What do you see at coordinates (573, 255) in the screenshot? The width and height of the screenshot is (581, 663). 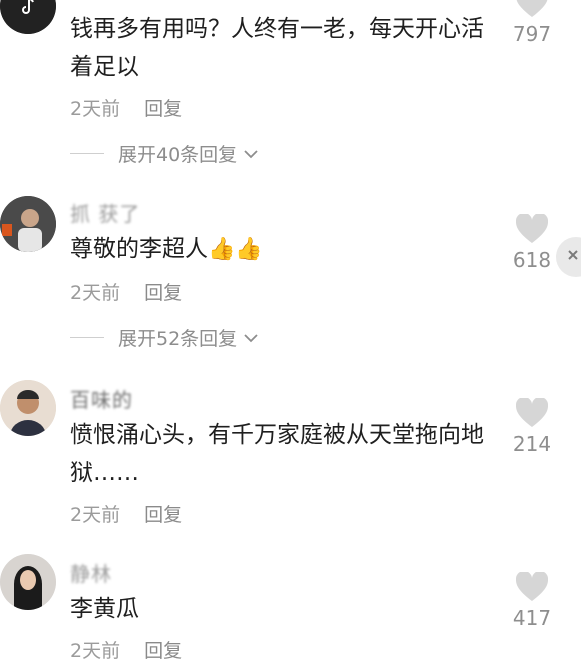 I see `close-icon` at bounding box center [573, 255].